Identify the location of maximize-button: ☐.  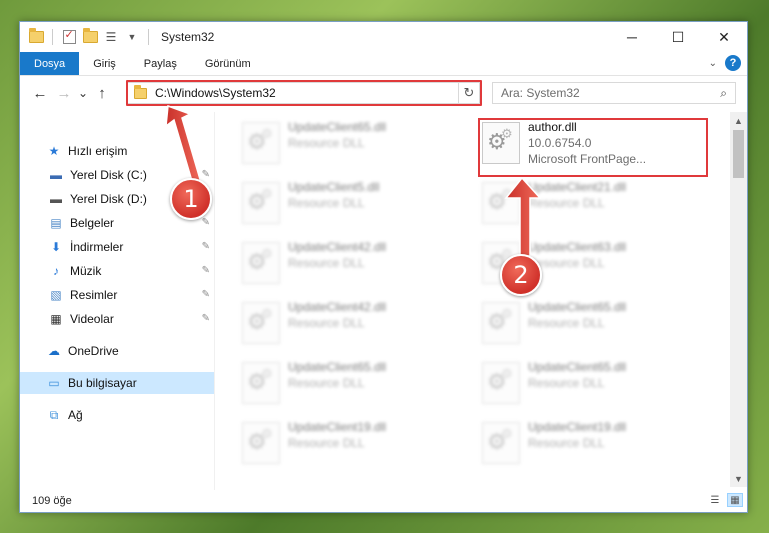
(678, 37).